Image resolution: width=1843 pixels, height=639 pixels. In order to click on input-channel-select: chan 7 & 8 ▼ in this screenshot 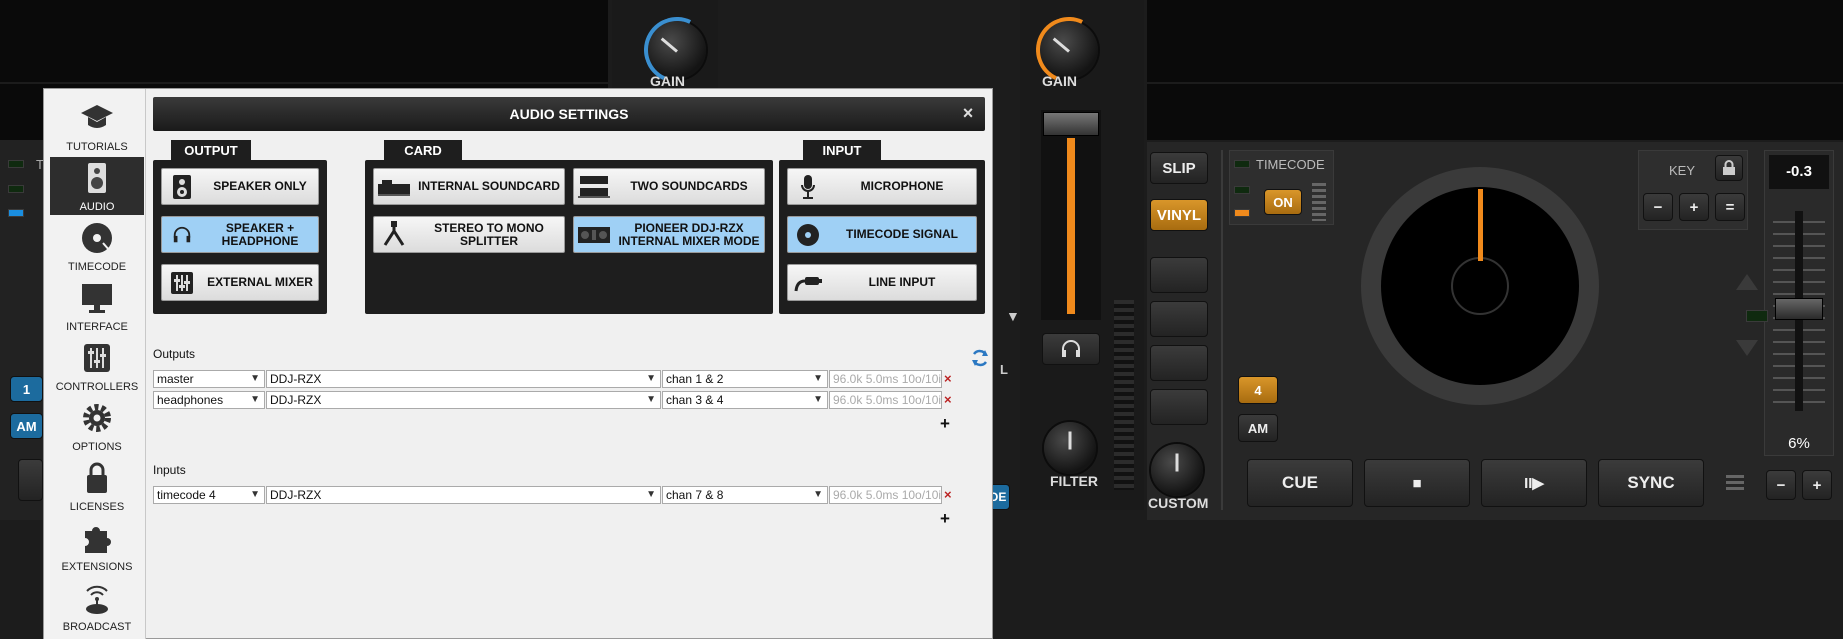, I will do `click(745, 495)`.